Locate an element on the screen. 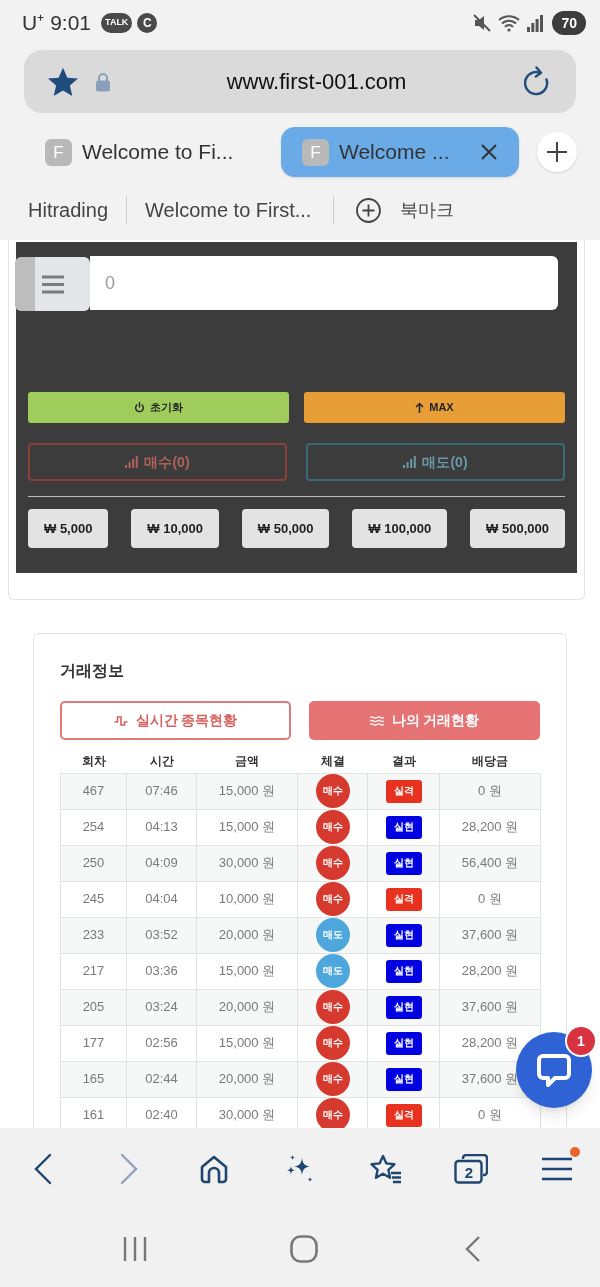  table-cell: 03:36 is located at coordinates (161, 971).